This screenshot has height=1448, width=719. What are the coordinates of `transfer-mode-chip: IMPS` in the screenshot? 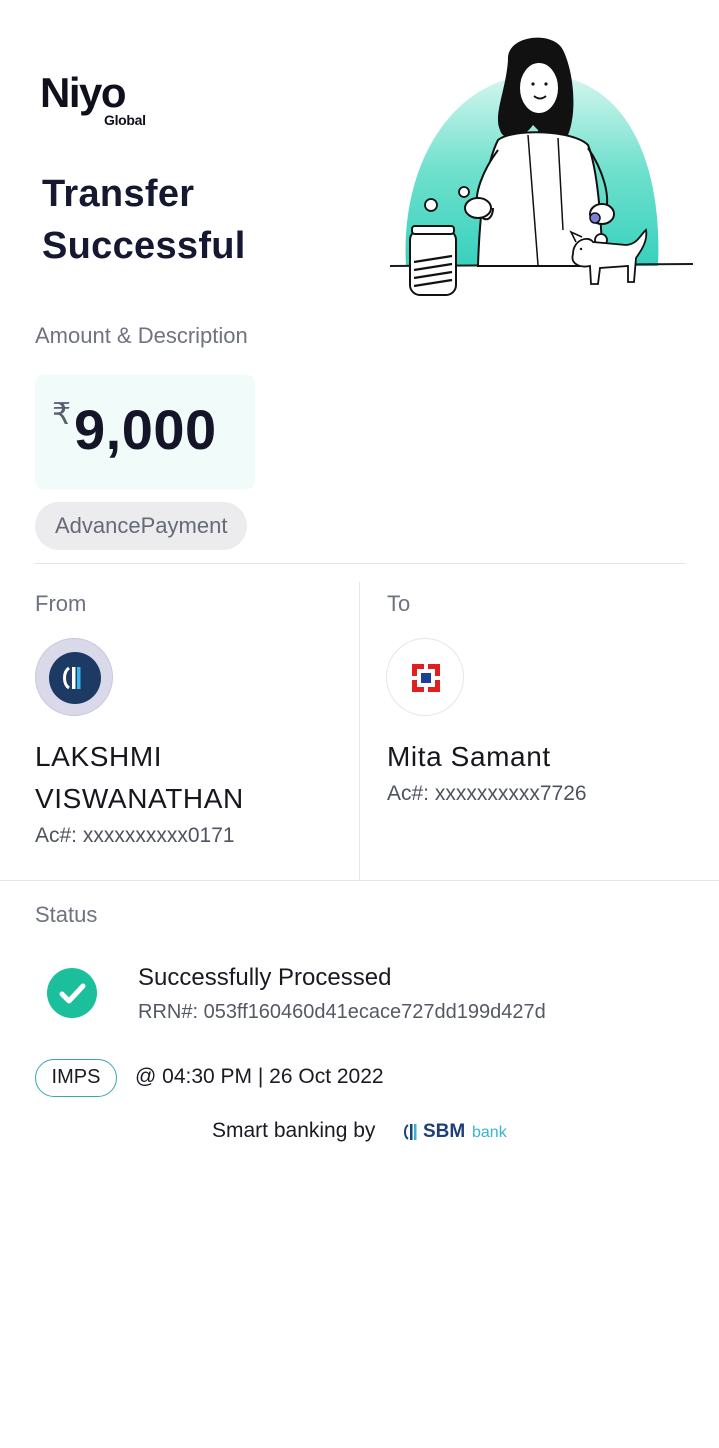 It's located at (76, 1078).